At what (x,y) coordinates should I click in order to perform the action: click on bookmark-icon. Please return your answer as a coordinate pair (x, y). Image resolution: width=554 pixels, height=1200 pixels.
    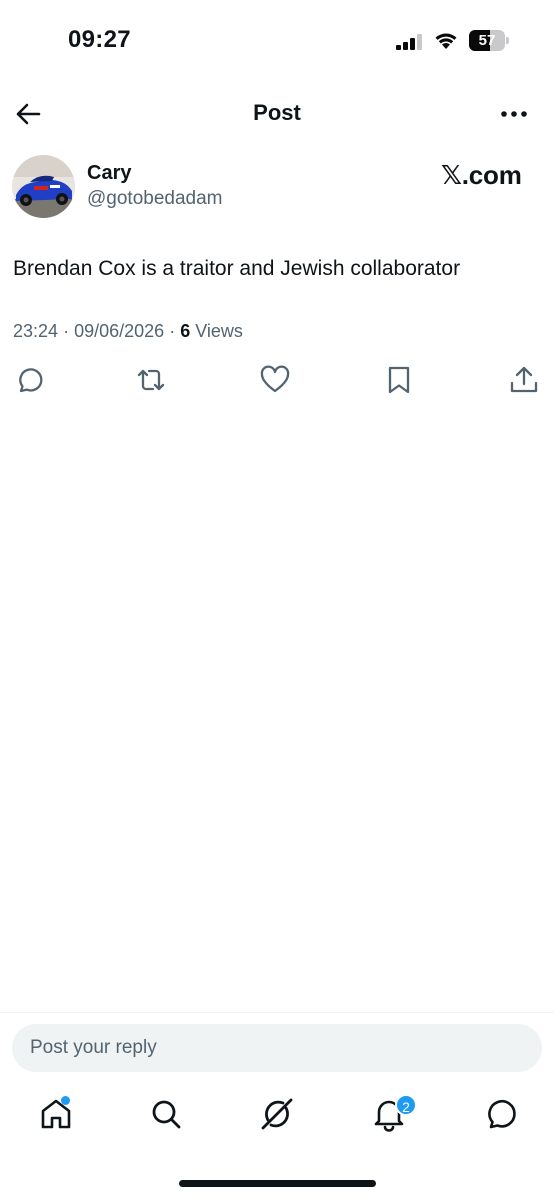
    Looking at the image, I should click on (399, 380).